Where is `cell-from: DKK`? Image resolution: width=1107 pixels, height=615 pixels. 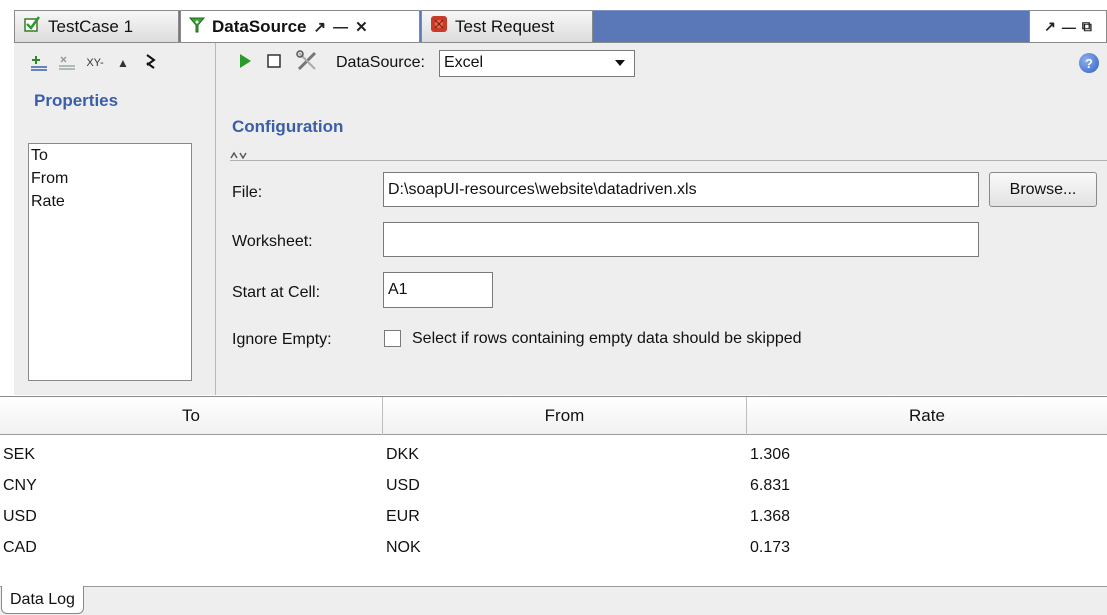 cell-from: DKK is located at coordinates (565, 454).